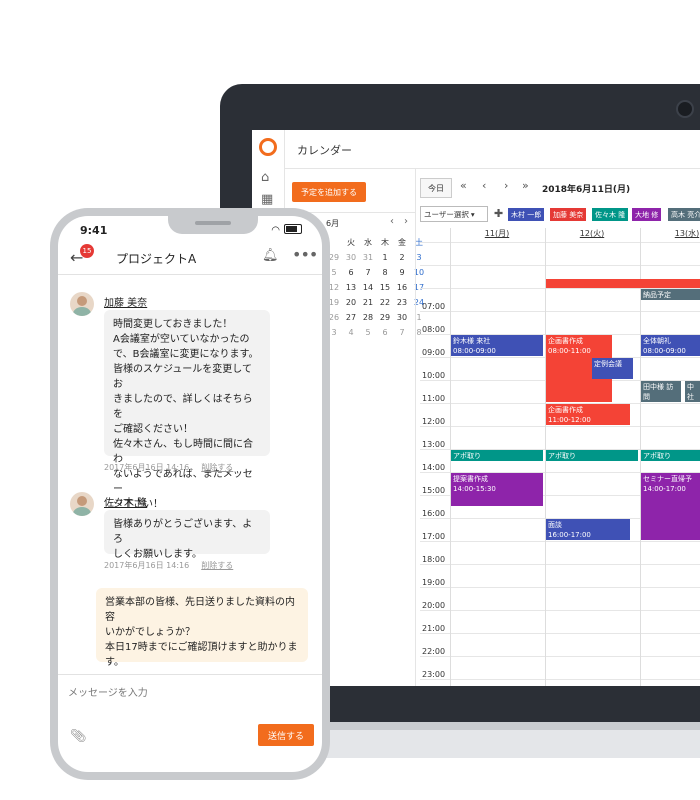  I want to click on prev-month-icon: ‹, so click(392, 221).